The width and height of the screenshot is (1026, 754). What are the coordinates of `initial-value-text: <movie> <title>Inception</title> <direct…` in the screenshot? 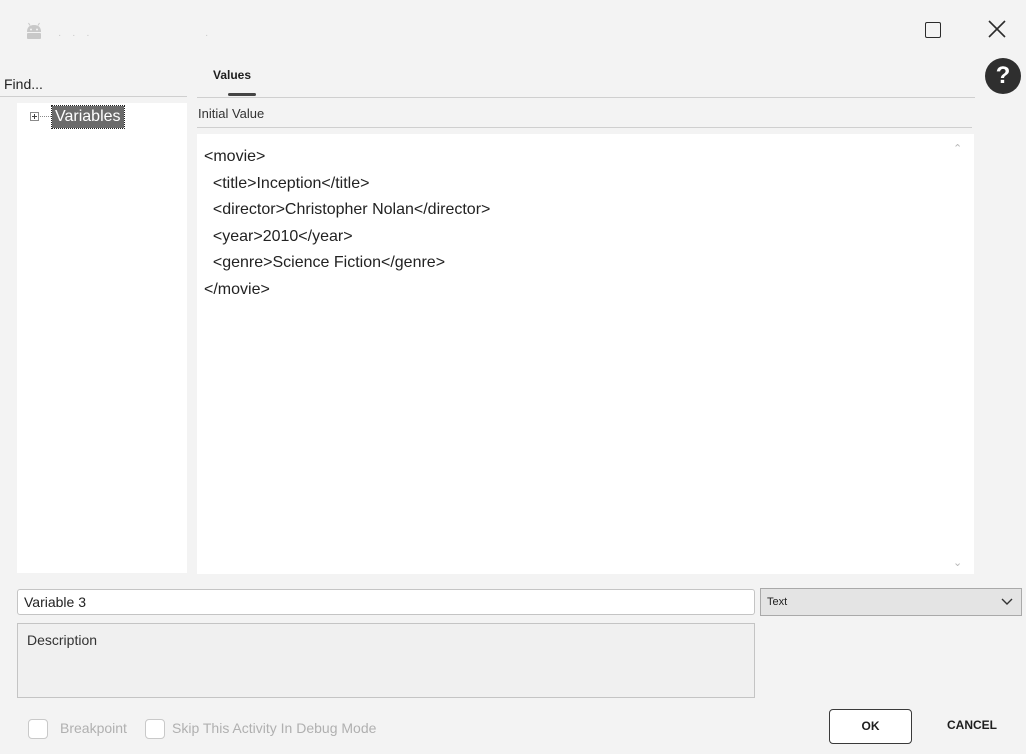 It's located at (347, 223).